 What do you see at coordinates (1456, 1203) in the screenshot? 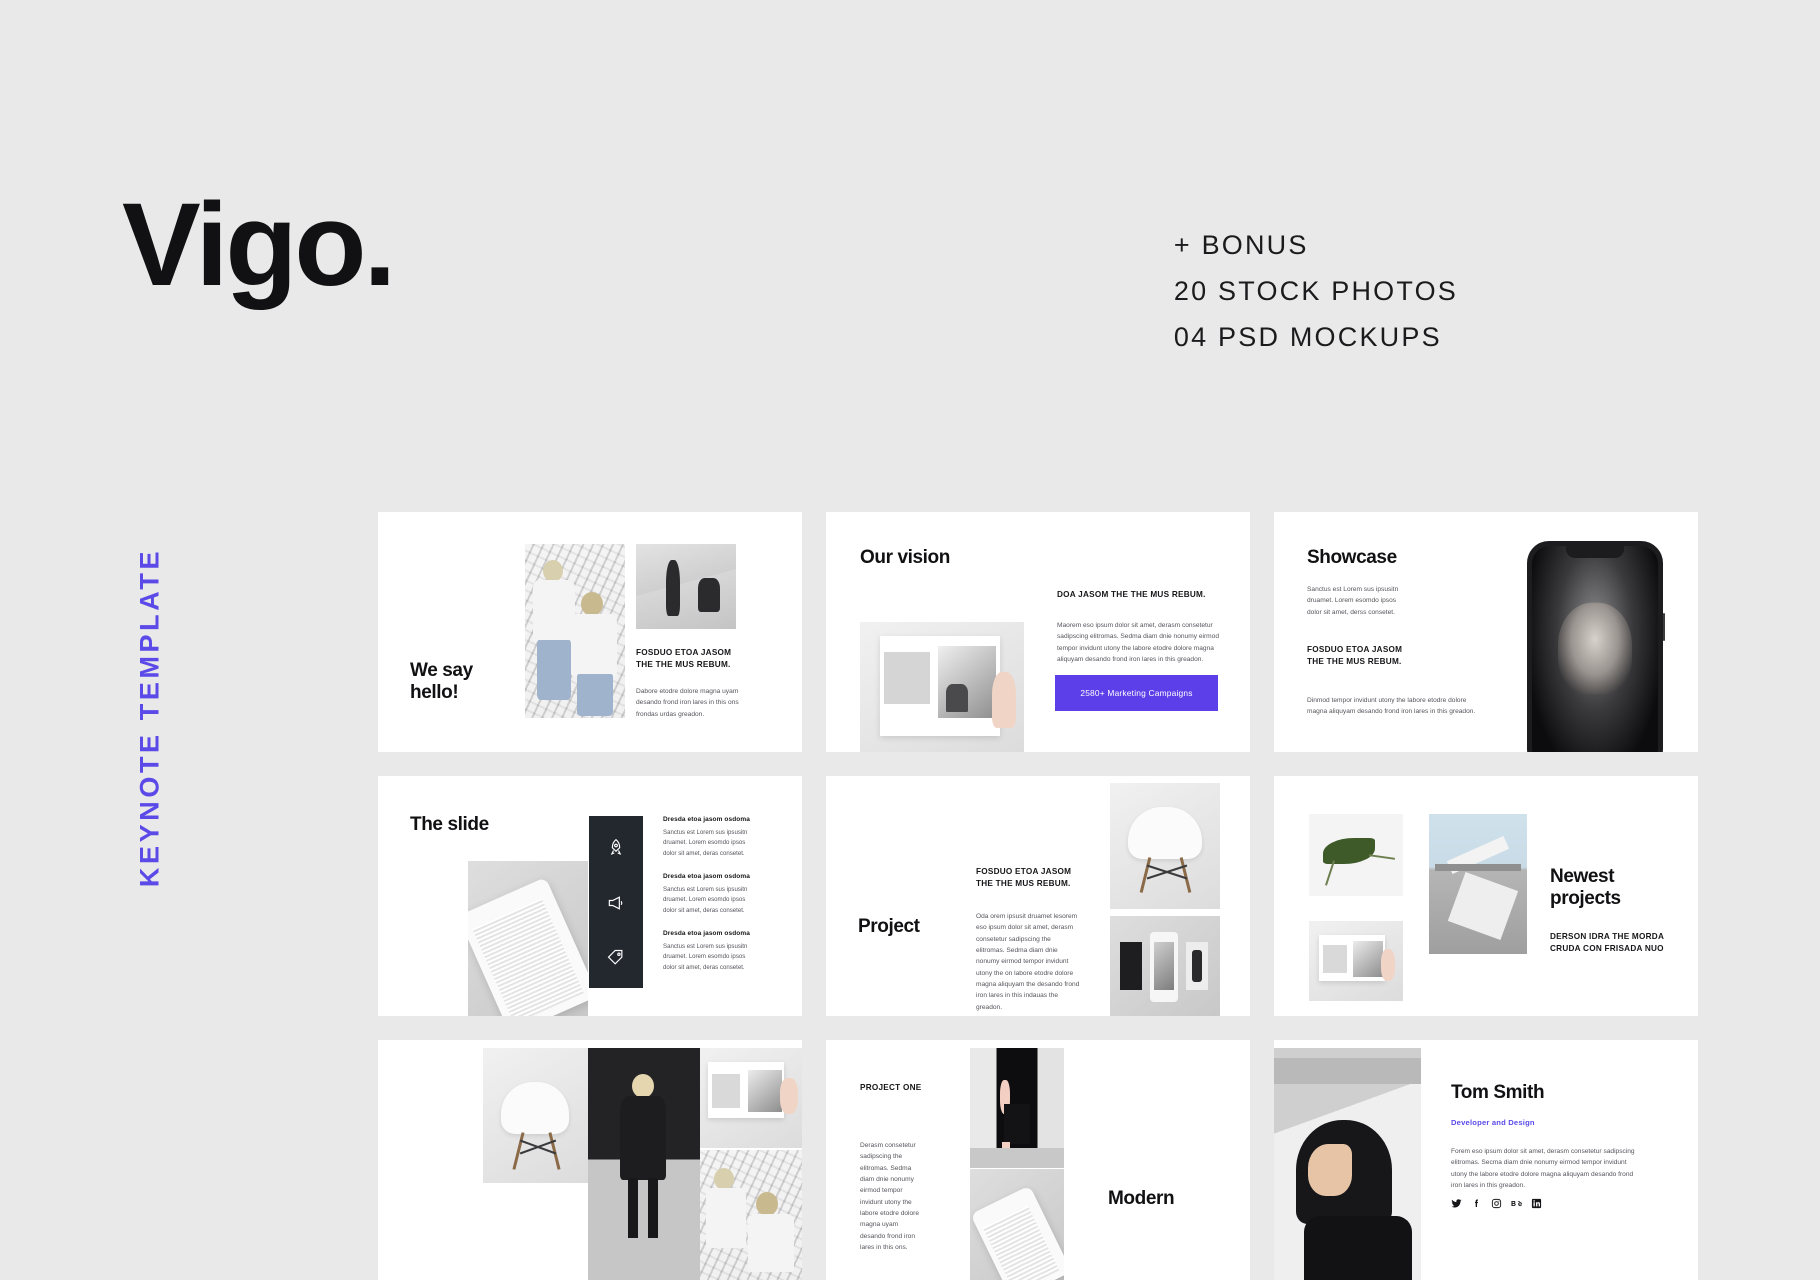
I see `twitter-icon` at bounding box center [1456, 1203].